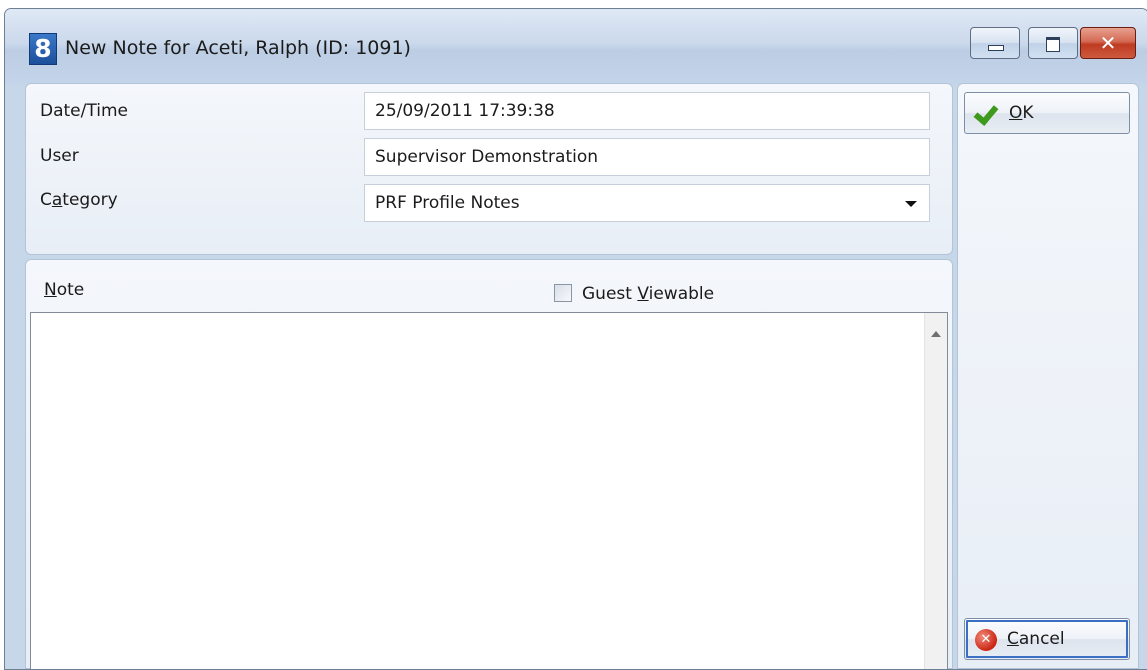 Image resolution: width=1147 pixels, height=670 pixels. Describe the element at coordinates (576, 47) in the screenshot. I see `title-bar: 8 New Note for Aceti, Ralph (ID: 1091) ✕` at that location.